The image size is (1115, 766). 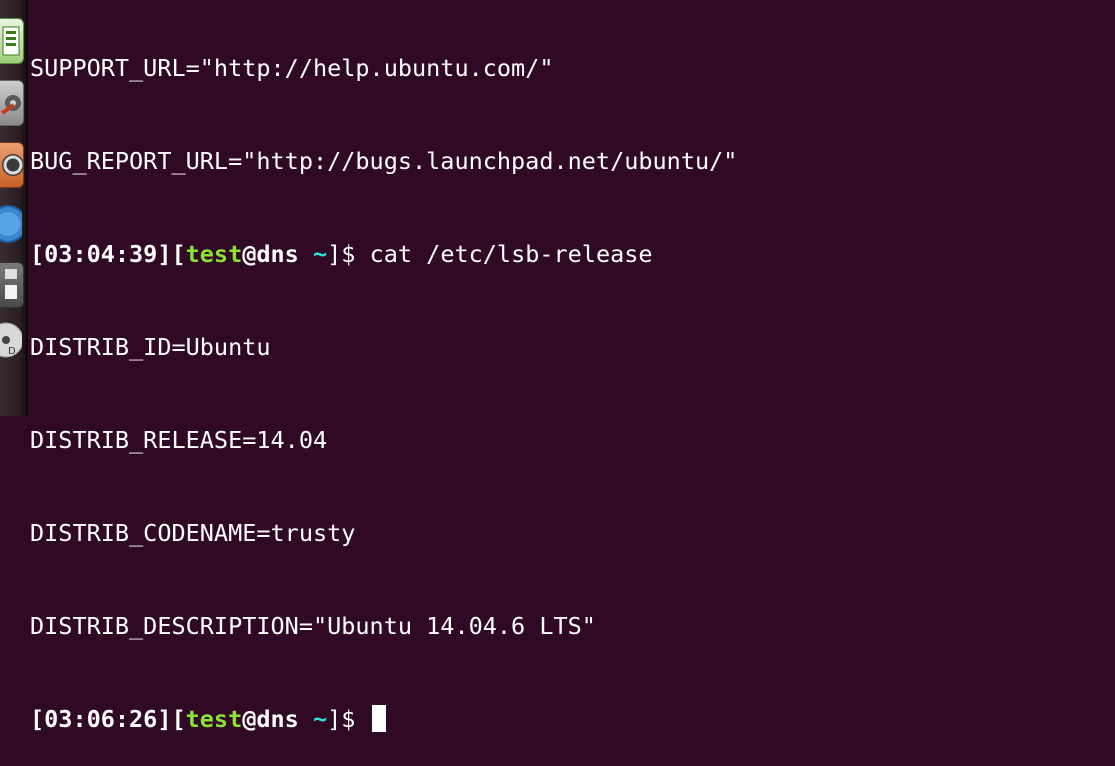 I want to click on help-icon, so click(x=11, y=224).